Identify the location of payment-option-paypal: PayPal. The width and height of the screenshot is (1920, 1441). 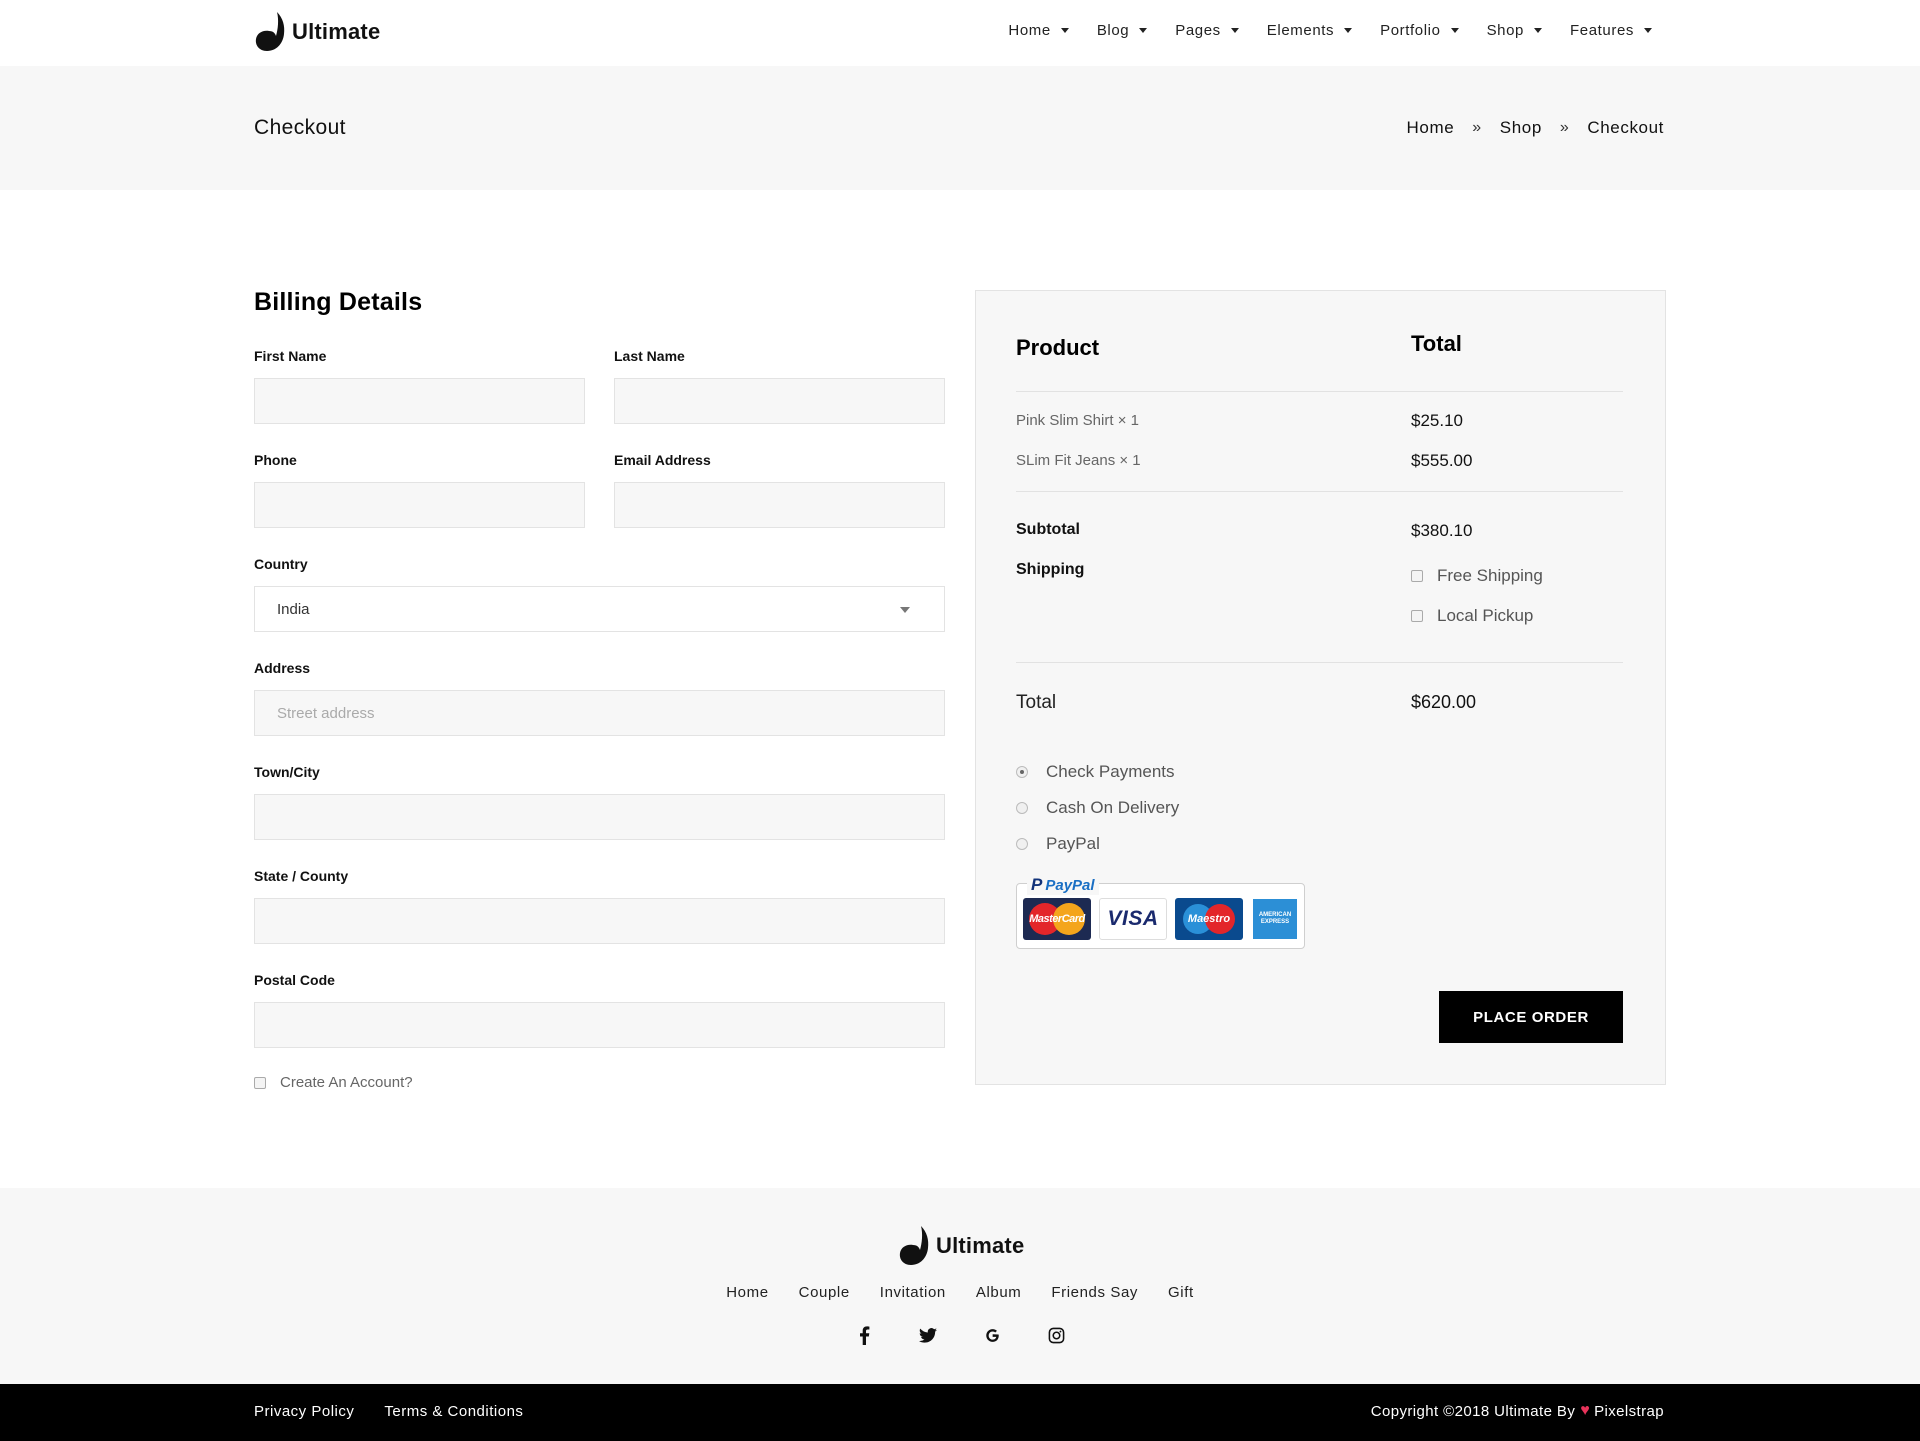
(1058, 844).